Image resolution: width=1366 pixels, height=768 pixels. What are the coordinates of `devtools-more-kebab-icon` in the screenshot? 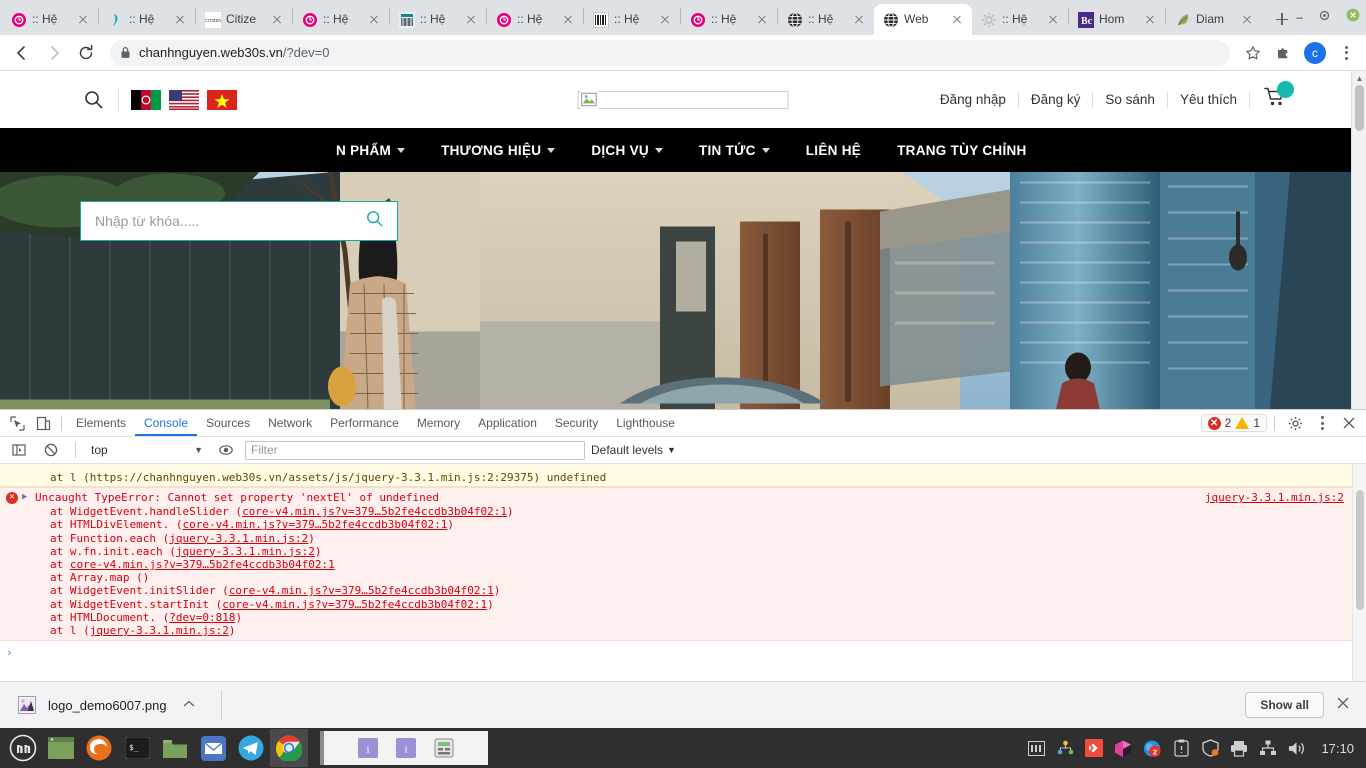 It's located at (1322, 423).